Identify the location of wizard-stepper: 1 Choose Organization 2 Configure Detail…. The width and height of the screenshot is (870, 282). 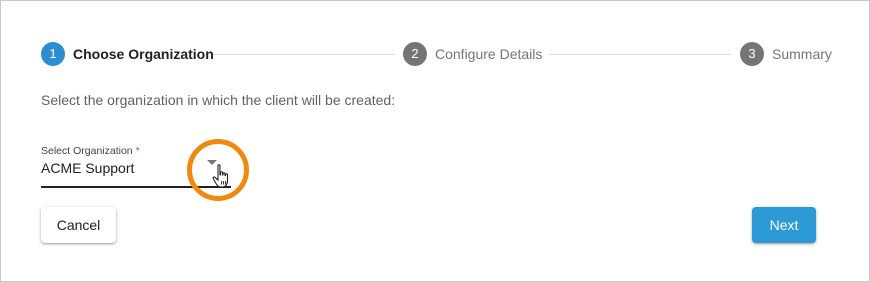
(437, 54).